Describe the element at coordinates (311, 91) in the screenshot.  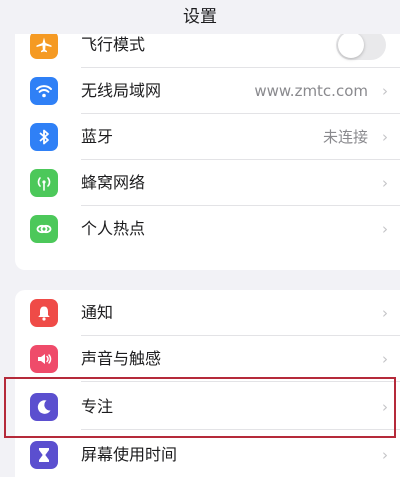
I see `wifi-network-name: www.zmtc.com` at that location.